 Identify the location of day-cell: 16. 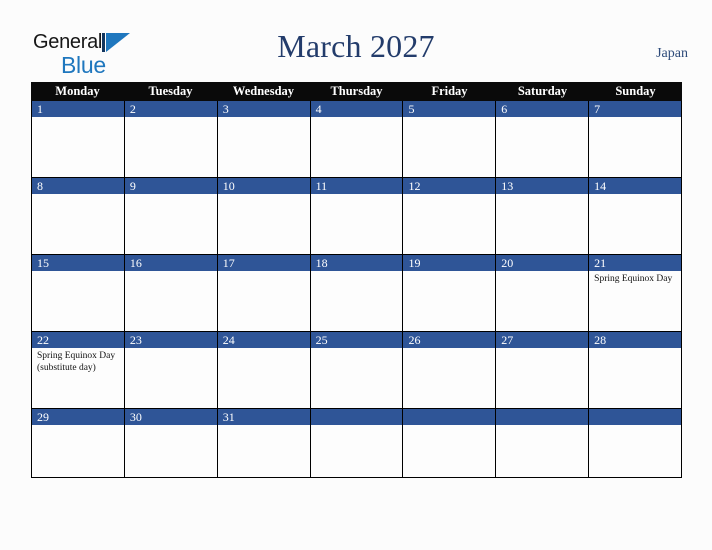
(171, 293).